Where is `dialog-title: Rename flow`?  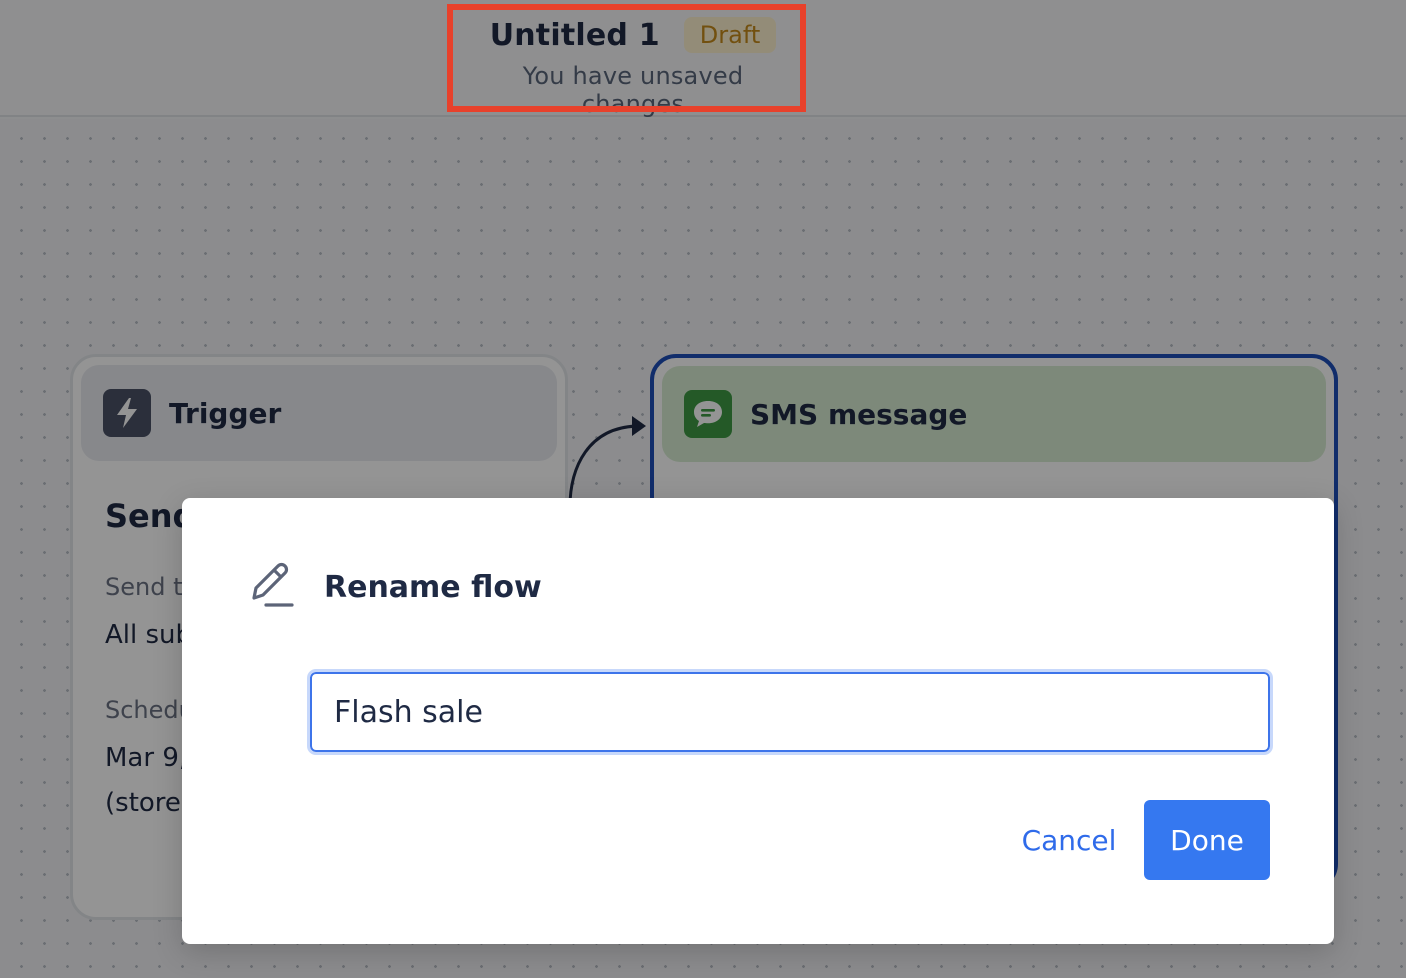
dialog-title: Rename flow is located at coordinates (433, 587).